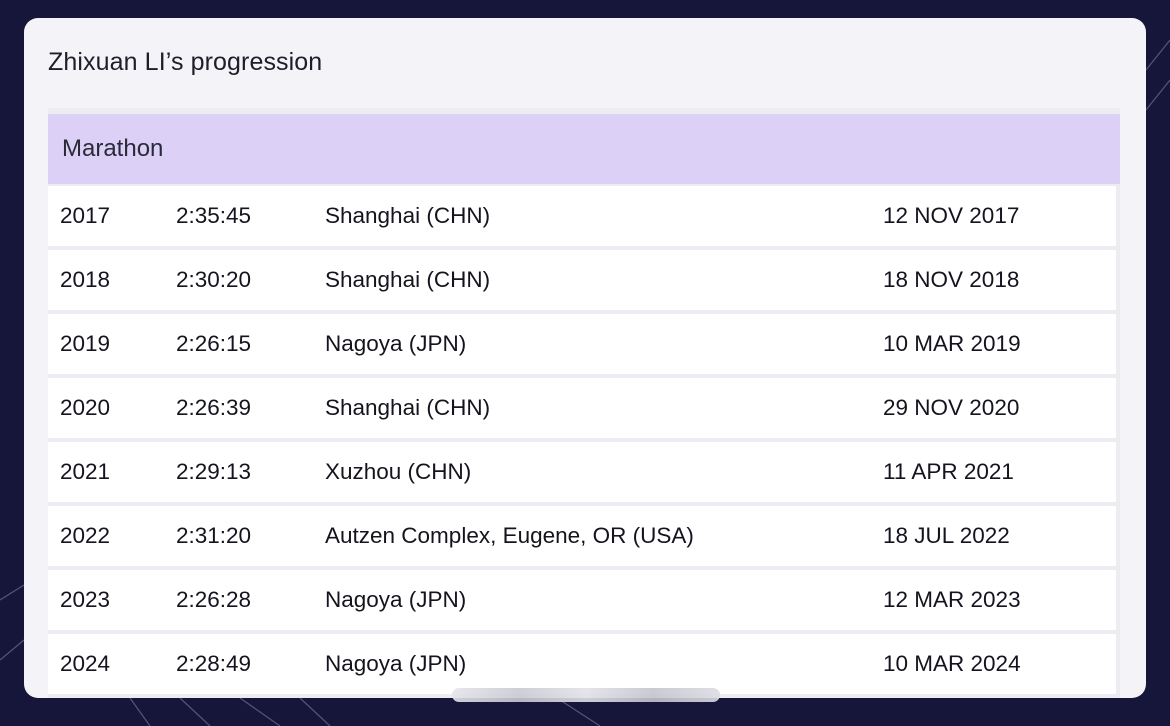 Image resolution: width=1170 pixels, height=726 pixels. Describe the element at coordinates (582, 408) in the screenshot. I see `table-row: 2020 2:26:39 Shanghai (CHN) 29 NOV 2020` at that location.